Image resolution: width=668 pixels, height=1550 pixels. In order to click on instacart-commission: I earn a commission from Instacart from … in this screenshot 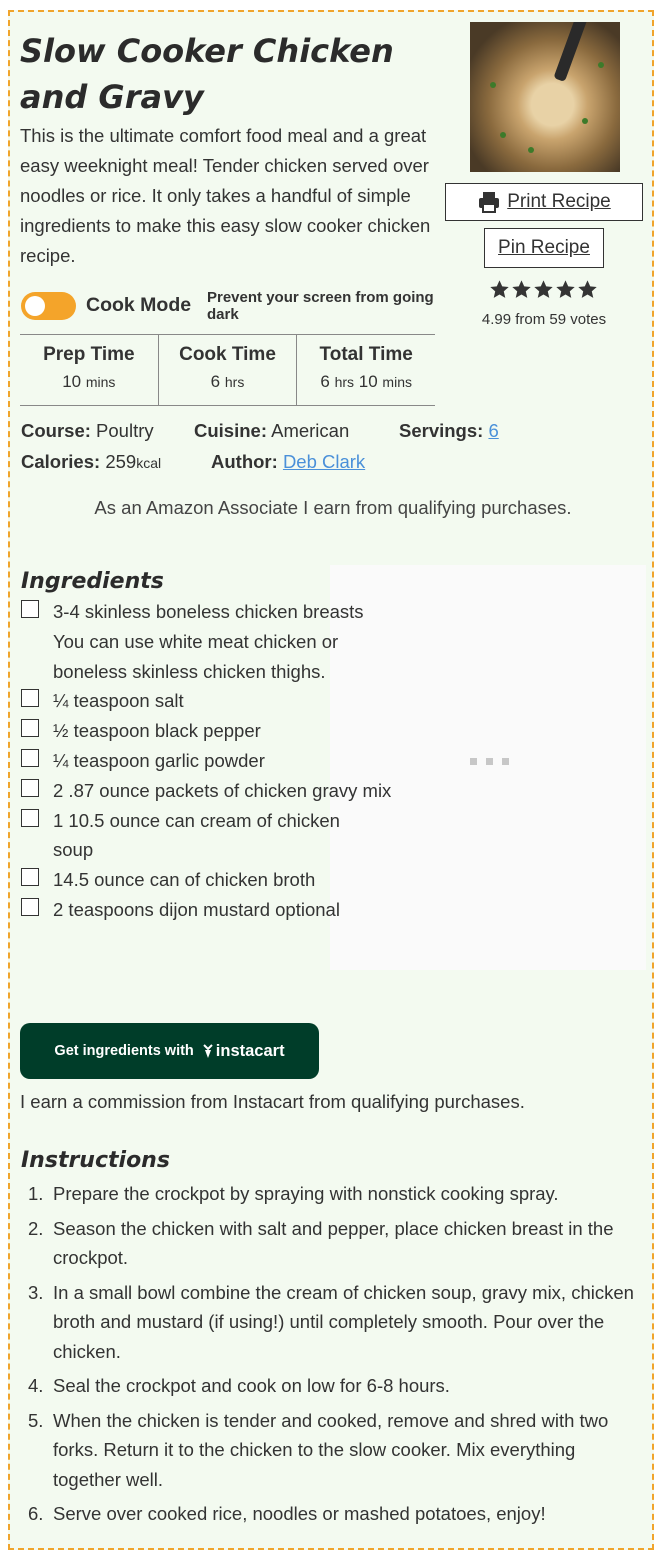, I will do `click(272, 1101)`.